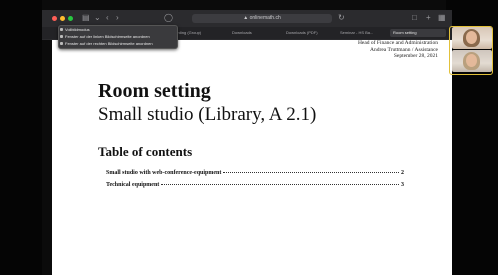 The image size is (498, 275). I want to click on toc-entry: Technical equipment 3, so click(255, 186).